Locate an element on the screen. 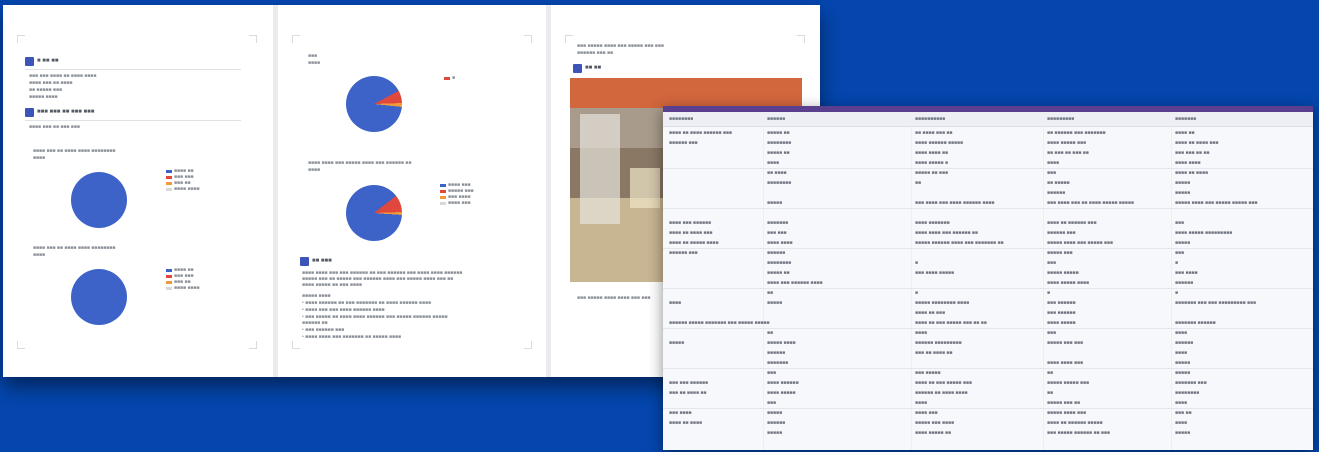  table-cell: ■■■■ ■■ ■■■■■ ■■■■ is located at coordinates (693, 243).